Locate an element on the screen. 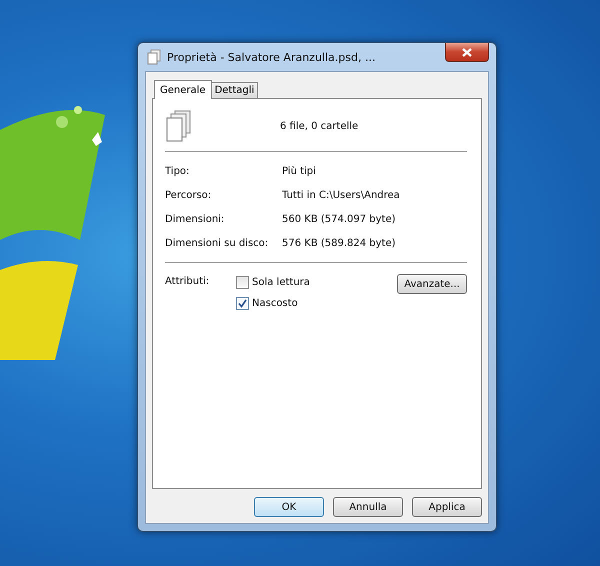 Image resolution: width=600 pixels, height=566 pixels. property-label: Dimensioni: is located at coordinates (195, 219).